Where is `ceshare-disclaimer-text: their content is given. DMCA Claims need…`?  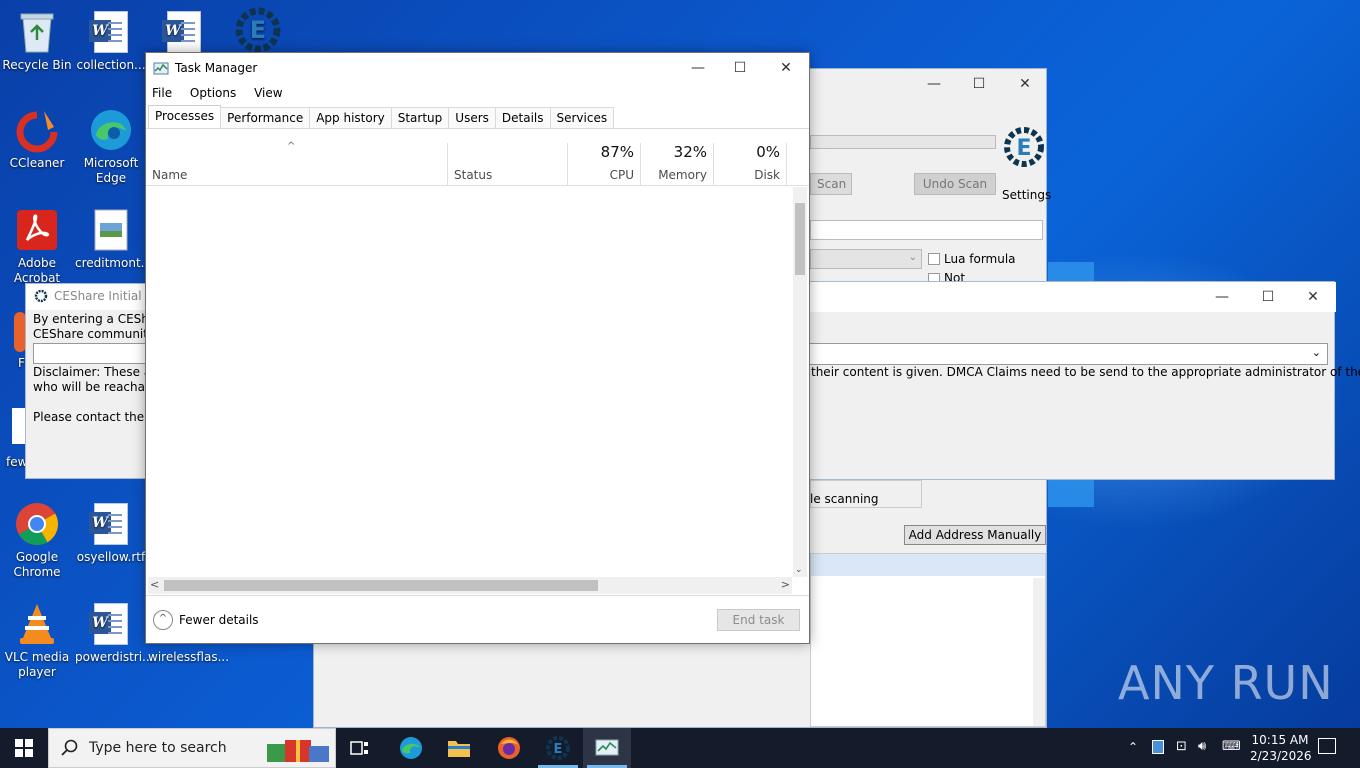 ceshare-disclaimer-text: their content is given. DMCA Claims need… is located at coordinates (1085, 372).